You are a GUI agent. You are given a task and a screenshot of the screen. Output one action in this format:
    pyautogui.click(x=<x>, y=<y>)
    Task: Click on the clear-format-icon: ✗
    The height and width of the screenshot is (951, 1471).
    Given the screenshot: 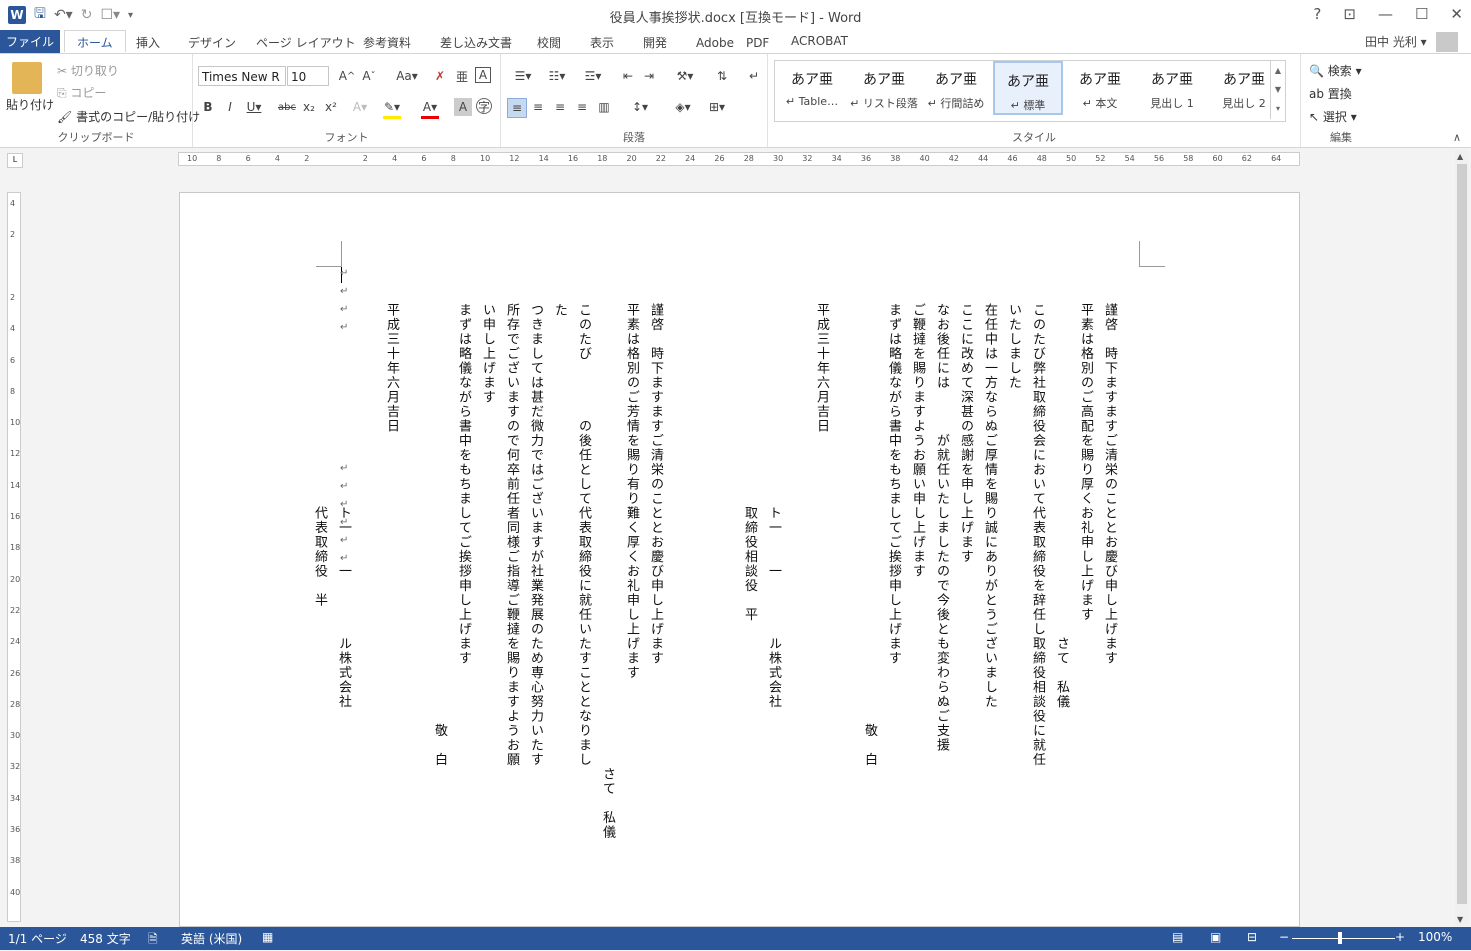 What is the action you would take?
    pyautogui.click(x=440, y=76)
    